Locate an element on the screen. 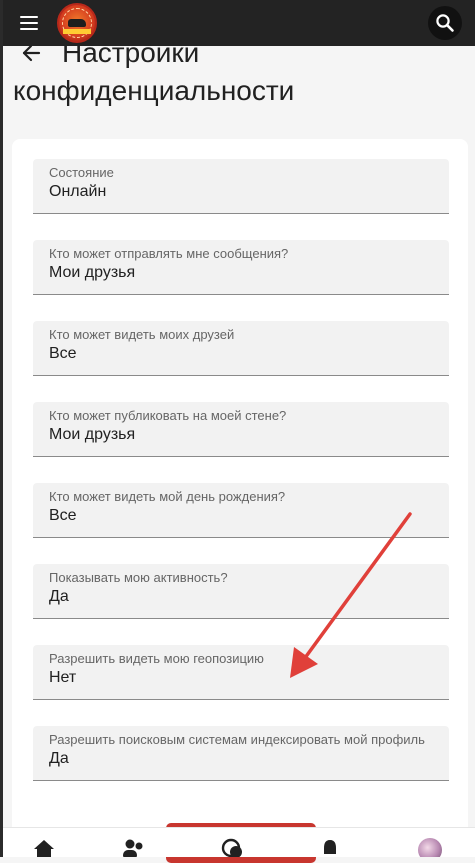 This screenshot has width=475, height=863. field-label: Кто может публиковать на моей стене? is located at coordinates (168, 416).